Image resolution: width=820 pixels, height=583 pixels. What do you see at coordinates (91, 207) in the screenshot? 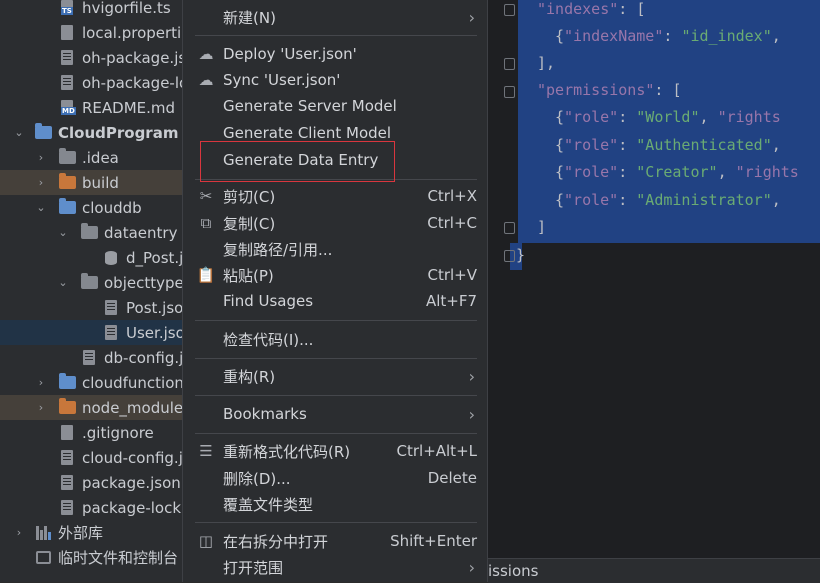
I see `tree-item-clouddb: ⌄ clouddb` at bounding box center [91, 207].